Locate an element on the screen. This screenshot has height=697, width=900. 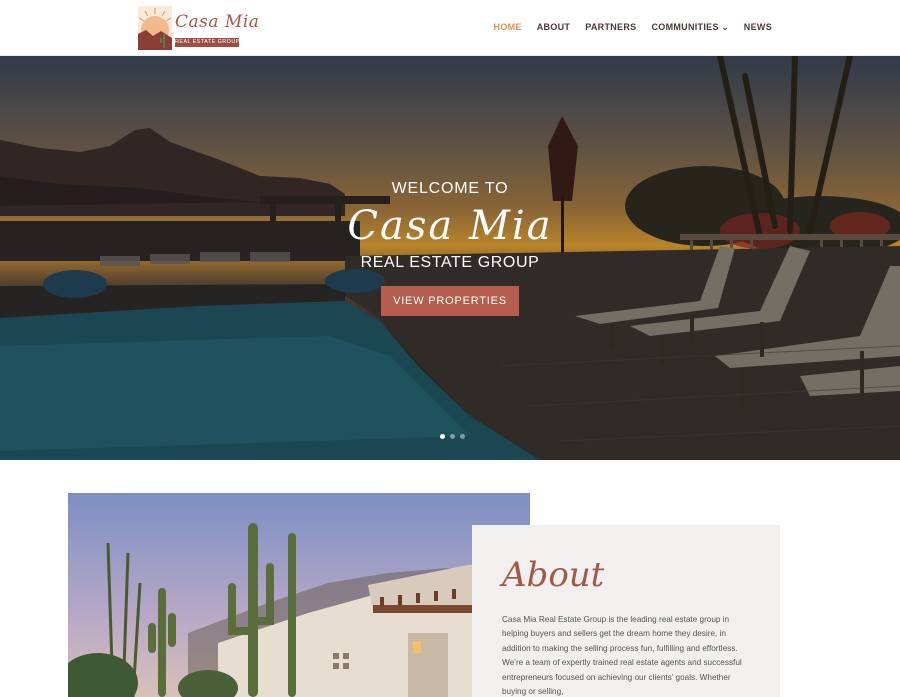
hero-script-title: Casa Mia is located at coordinates (450, 226).